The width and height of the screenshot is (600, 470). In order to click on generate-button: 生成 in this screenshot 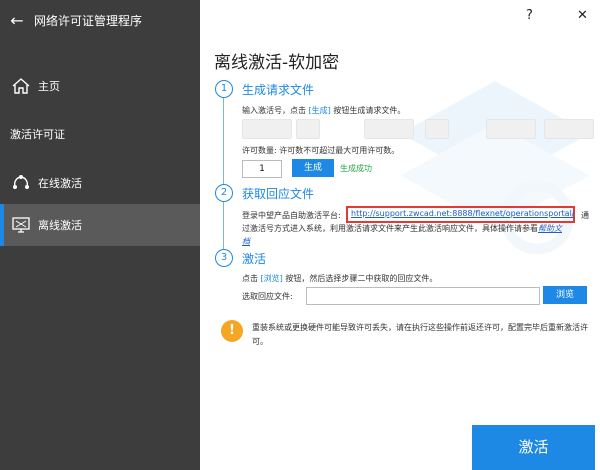, I will do `click(313, 168)`.